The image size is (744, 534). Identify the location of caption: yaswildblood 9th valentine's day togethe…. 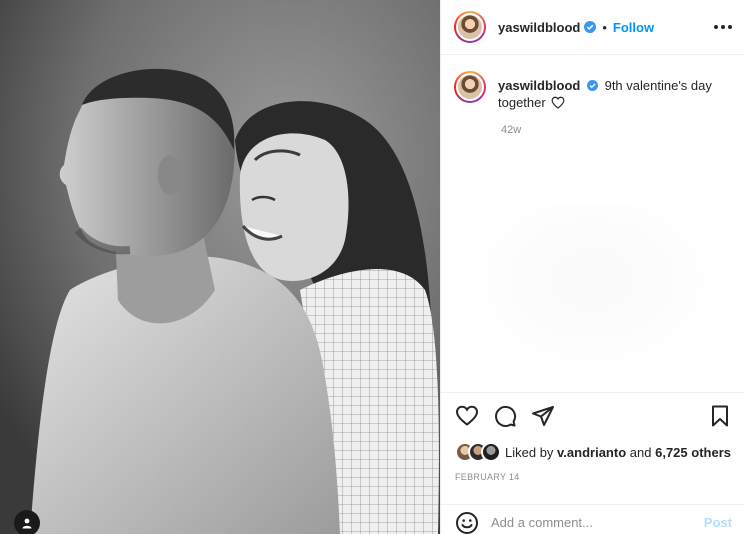
(591, 91).